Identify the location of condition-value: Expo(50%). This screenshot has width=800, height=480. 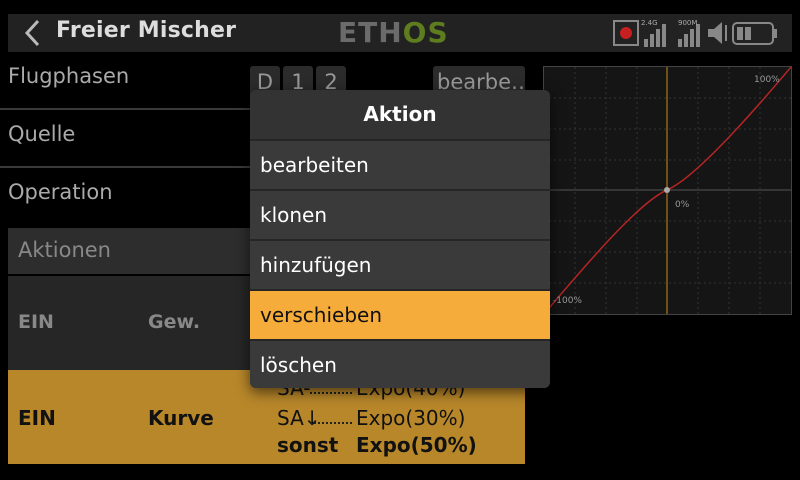
(416, 445).